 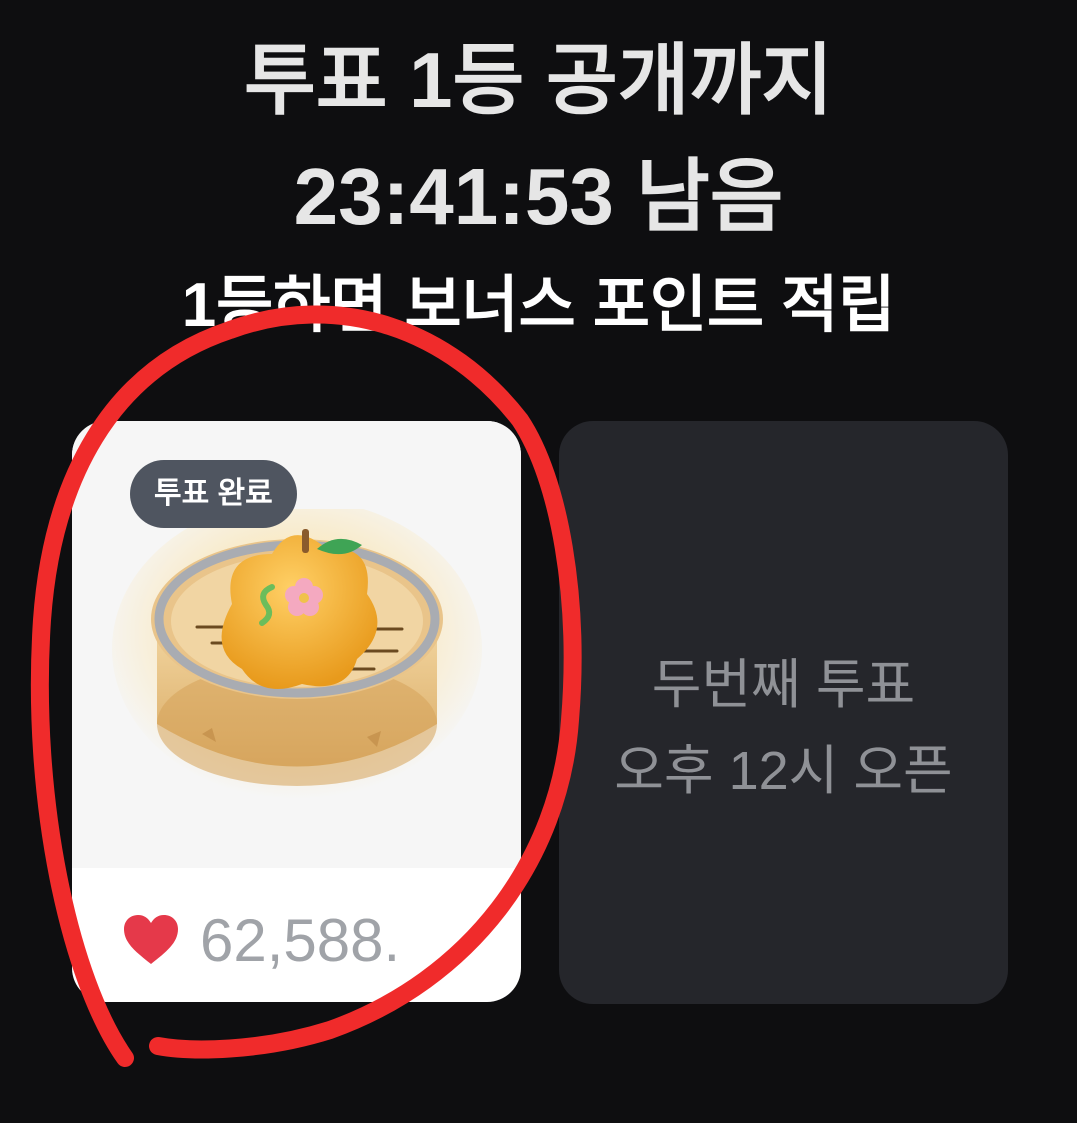 I want to click on countdown-timer: 23:41:53 남음, so click(x=538, y=196).